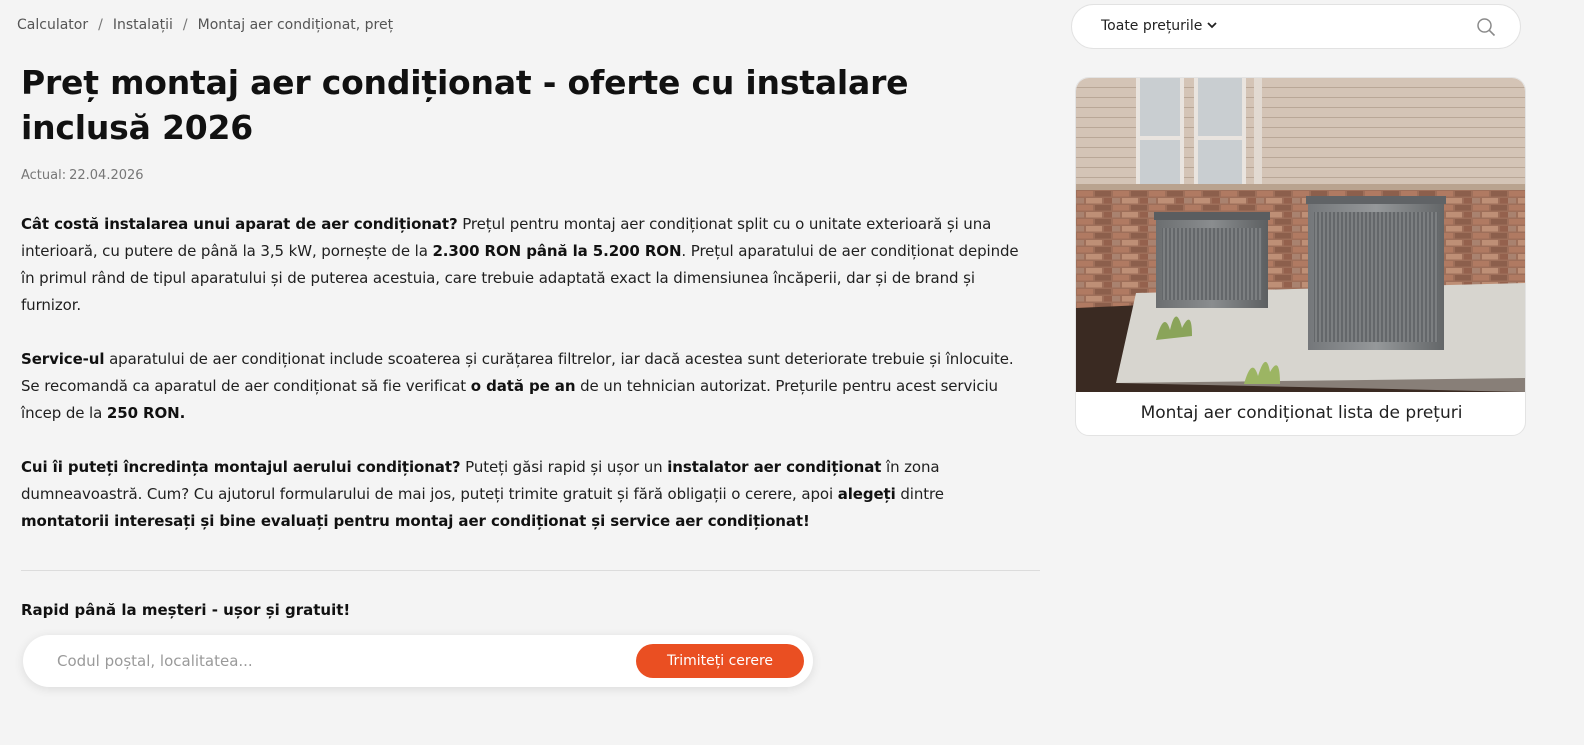  I want to click on updated-date: Actual: 22.04.2026, so click(82, 175).